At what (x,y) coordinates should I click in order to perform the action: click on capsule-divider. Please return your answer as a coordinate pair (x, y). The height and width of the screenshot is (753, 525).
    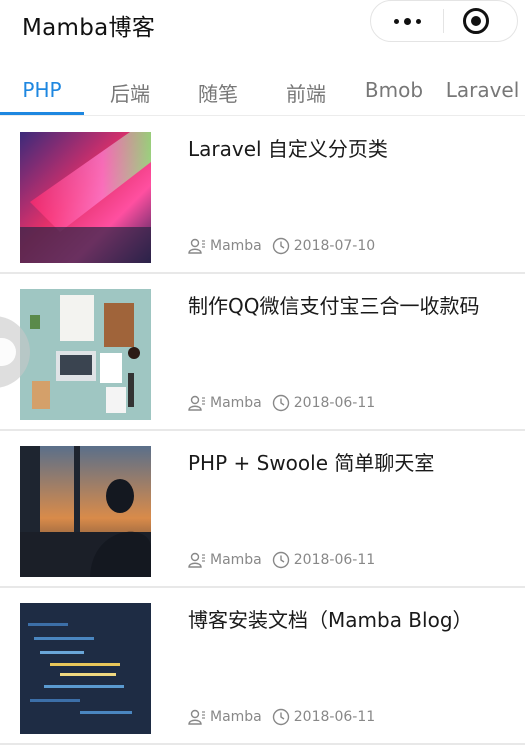
    Looking at the image, I should click on (443, 21).